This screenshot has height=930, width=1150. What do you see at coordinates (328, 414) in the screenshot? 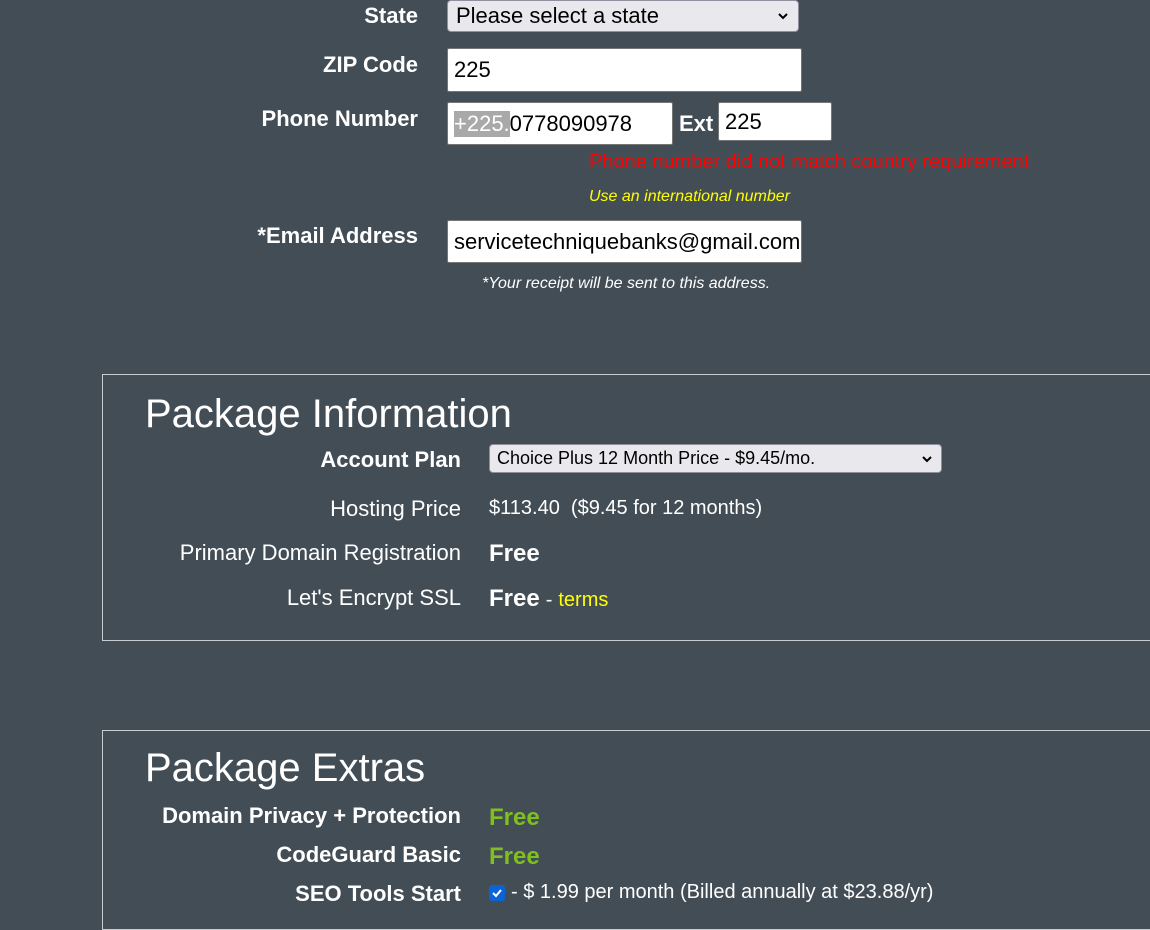
I see `package-information-title: Package Information` at bounding box center [328, 414].